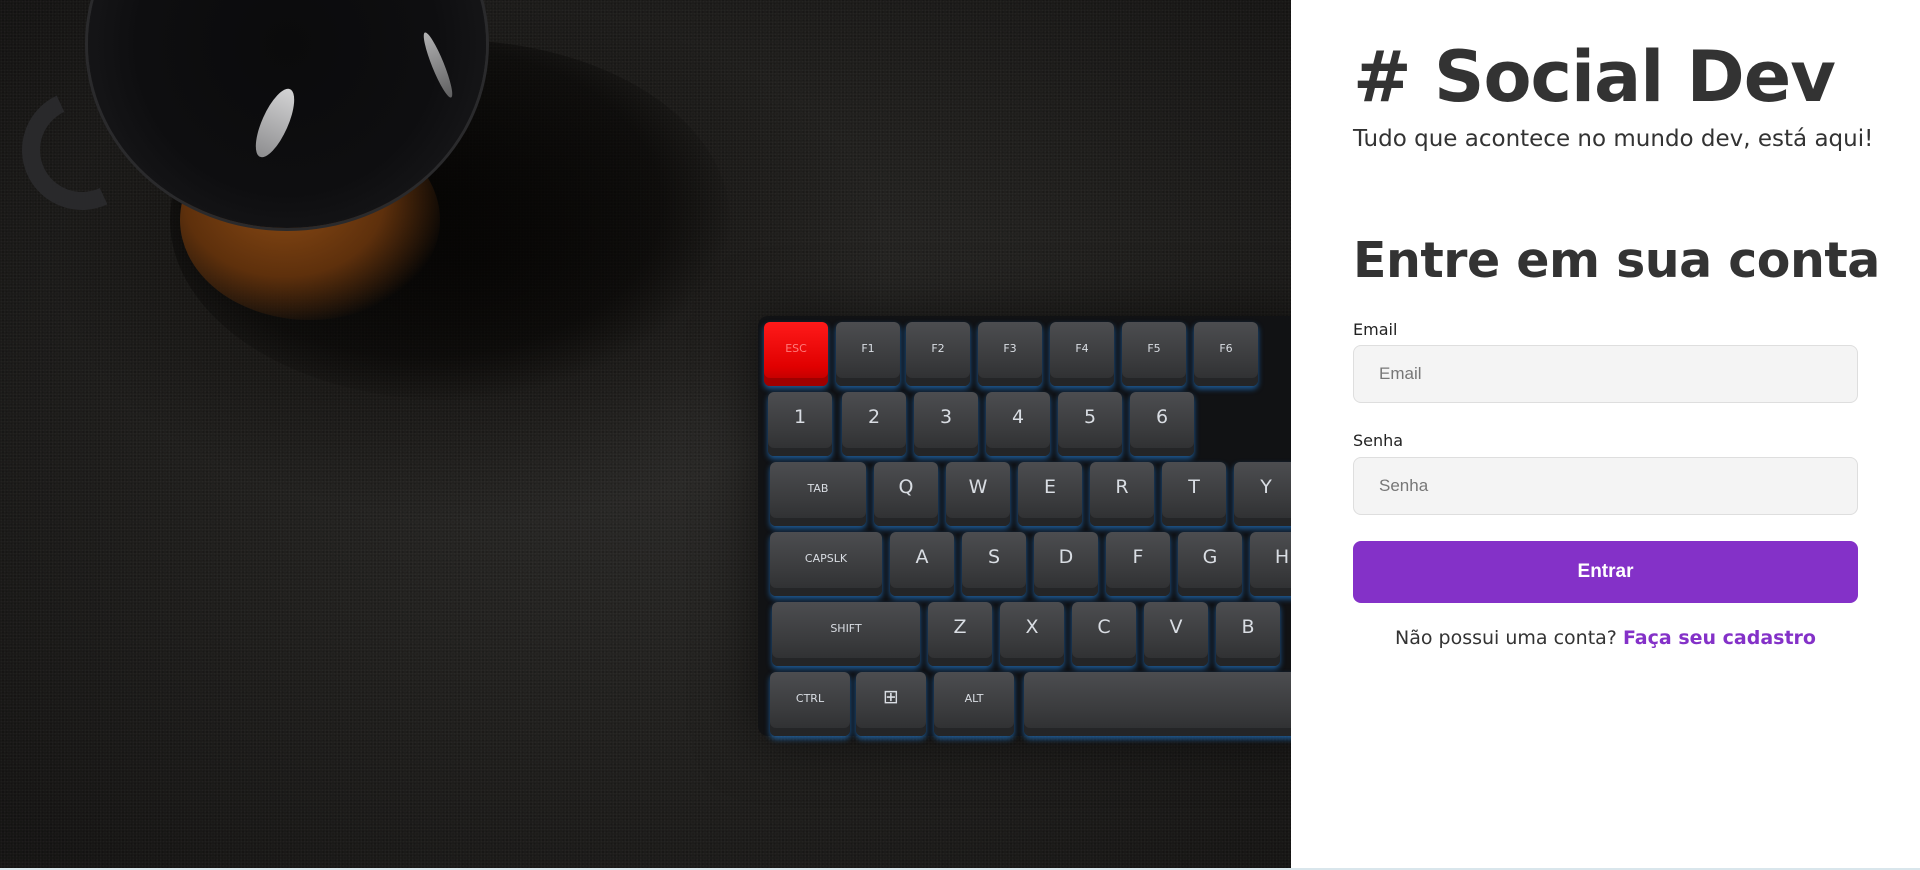 The width and height of the screenshot is (1920, 870). What do you see at coordinates (1032, 634) in the screenshot?
I see `keyboard-key: X` at bounding box center [1032, 634].